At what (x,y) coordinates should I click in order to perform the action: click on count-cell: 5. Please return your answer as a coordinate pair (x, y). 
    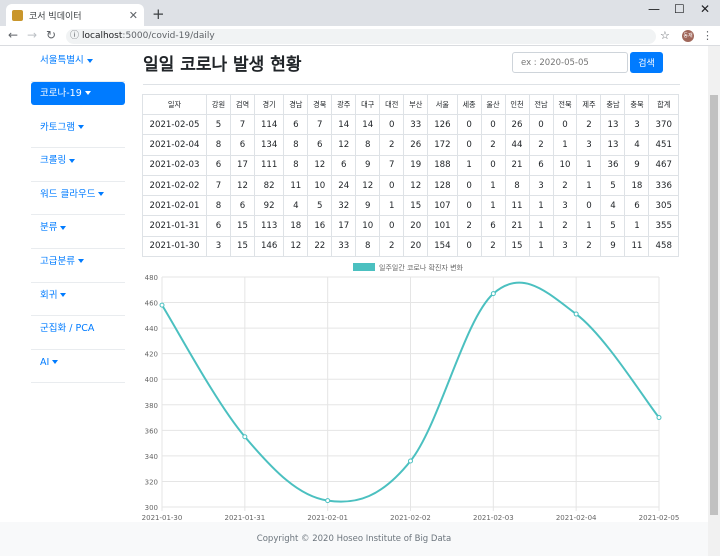
    Looking at the image, I should click on (613, 185).